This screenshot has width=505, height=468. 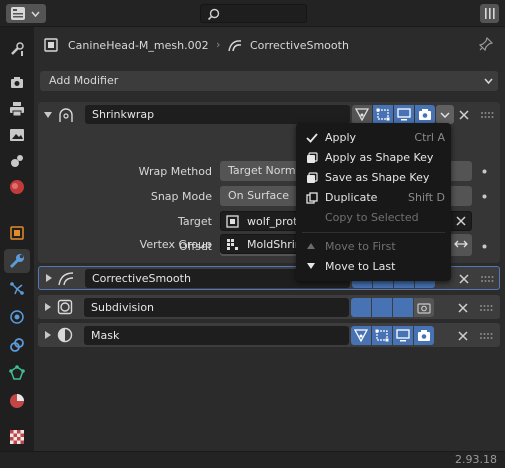 What do you see at coordinates (488, 81) in the screenshot?
I see `chevron-down-icon` at bounding box center [488, 81].